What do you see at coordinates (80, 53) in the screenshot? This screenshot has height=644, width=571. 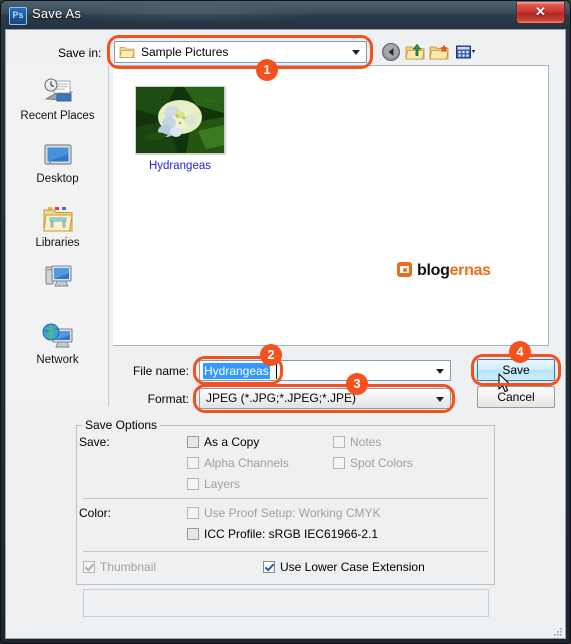 I see `save-in-label: Save in:` at bounding box center [80, 53].